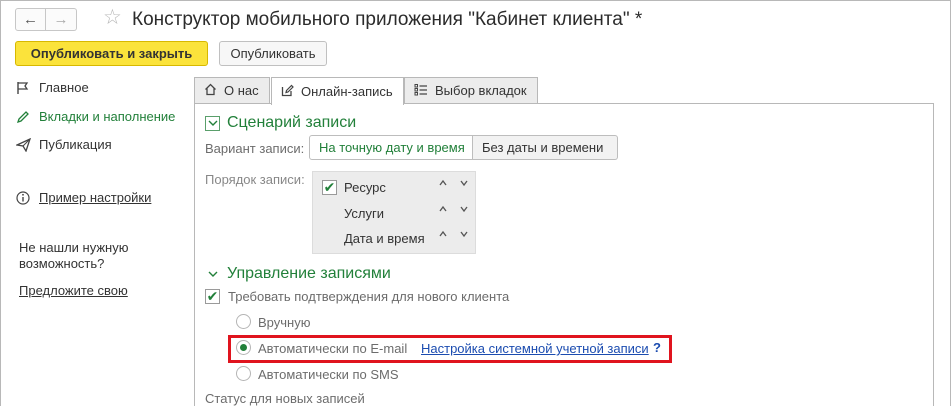  What do you see at coordinates (64, 87) in the screenshot?
I see `sidebar-item-label: Главное` at bounding box center [64, 87].